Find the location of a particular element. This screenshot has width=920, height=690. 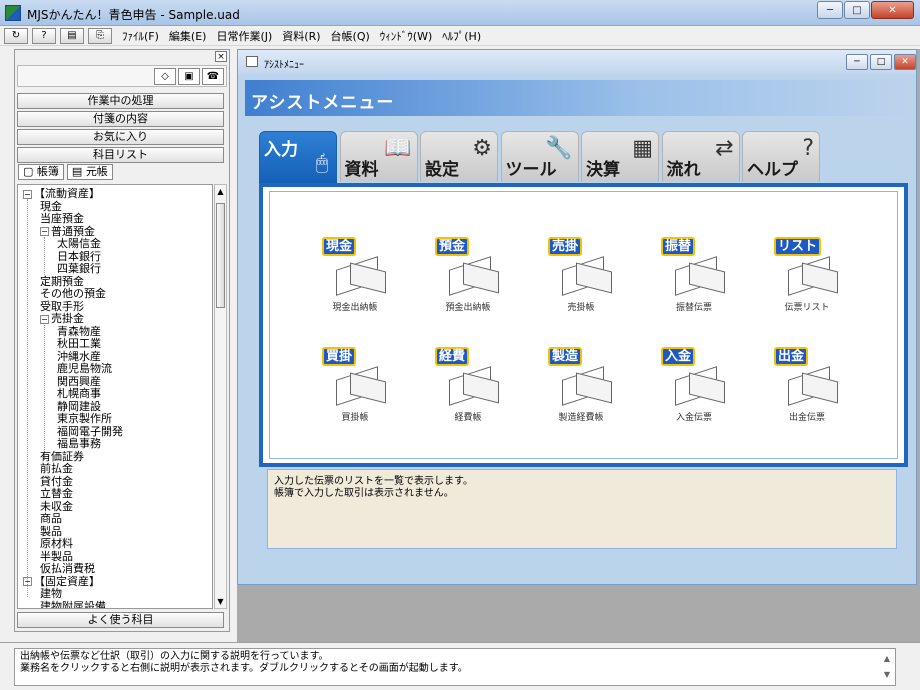

eraser-icon: ◇ is located at coordinates (165, 76).